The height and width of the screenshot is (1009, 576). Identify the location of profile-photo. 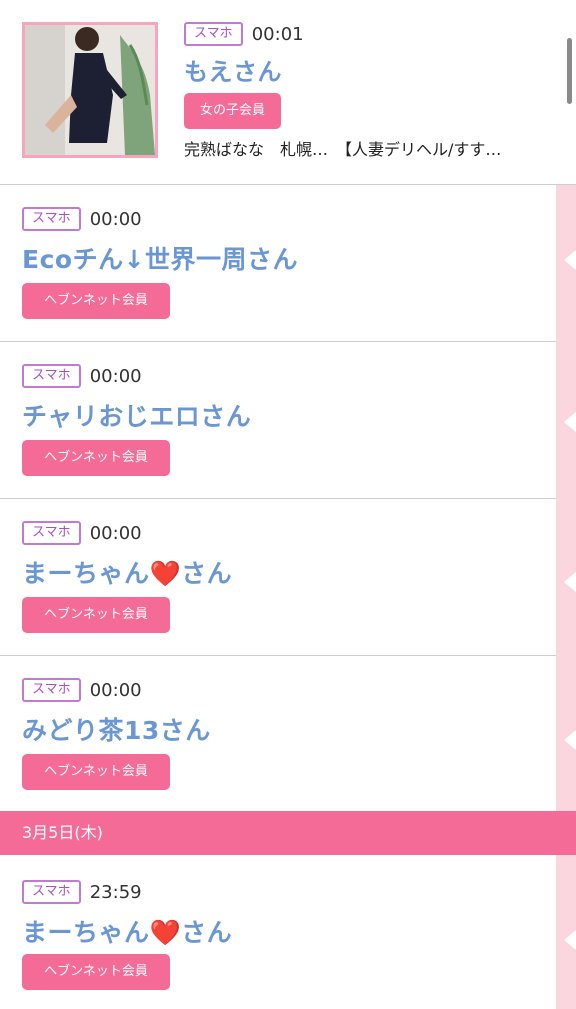
(90, 90).